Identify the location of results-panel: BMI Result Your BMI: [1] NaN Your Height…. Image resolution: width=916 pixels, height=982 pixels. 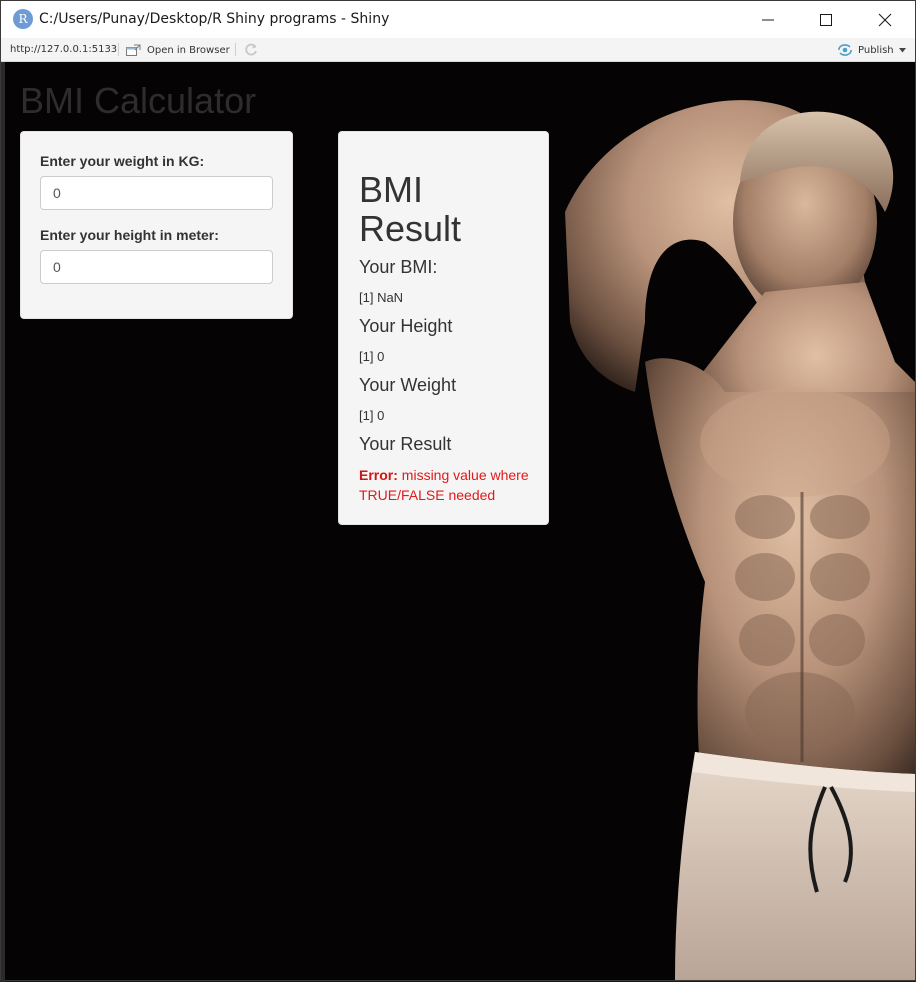
(443, 328).